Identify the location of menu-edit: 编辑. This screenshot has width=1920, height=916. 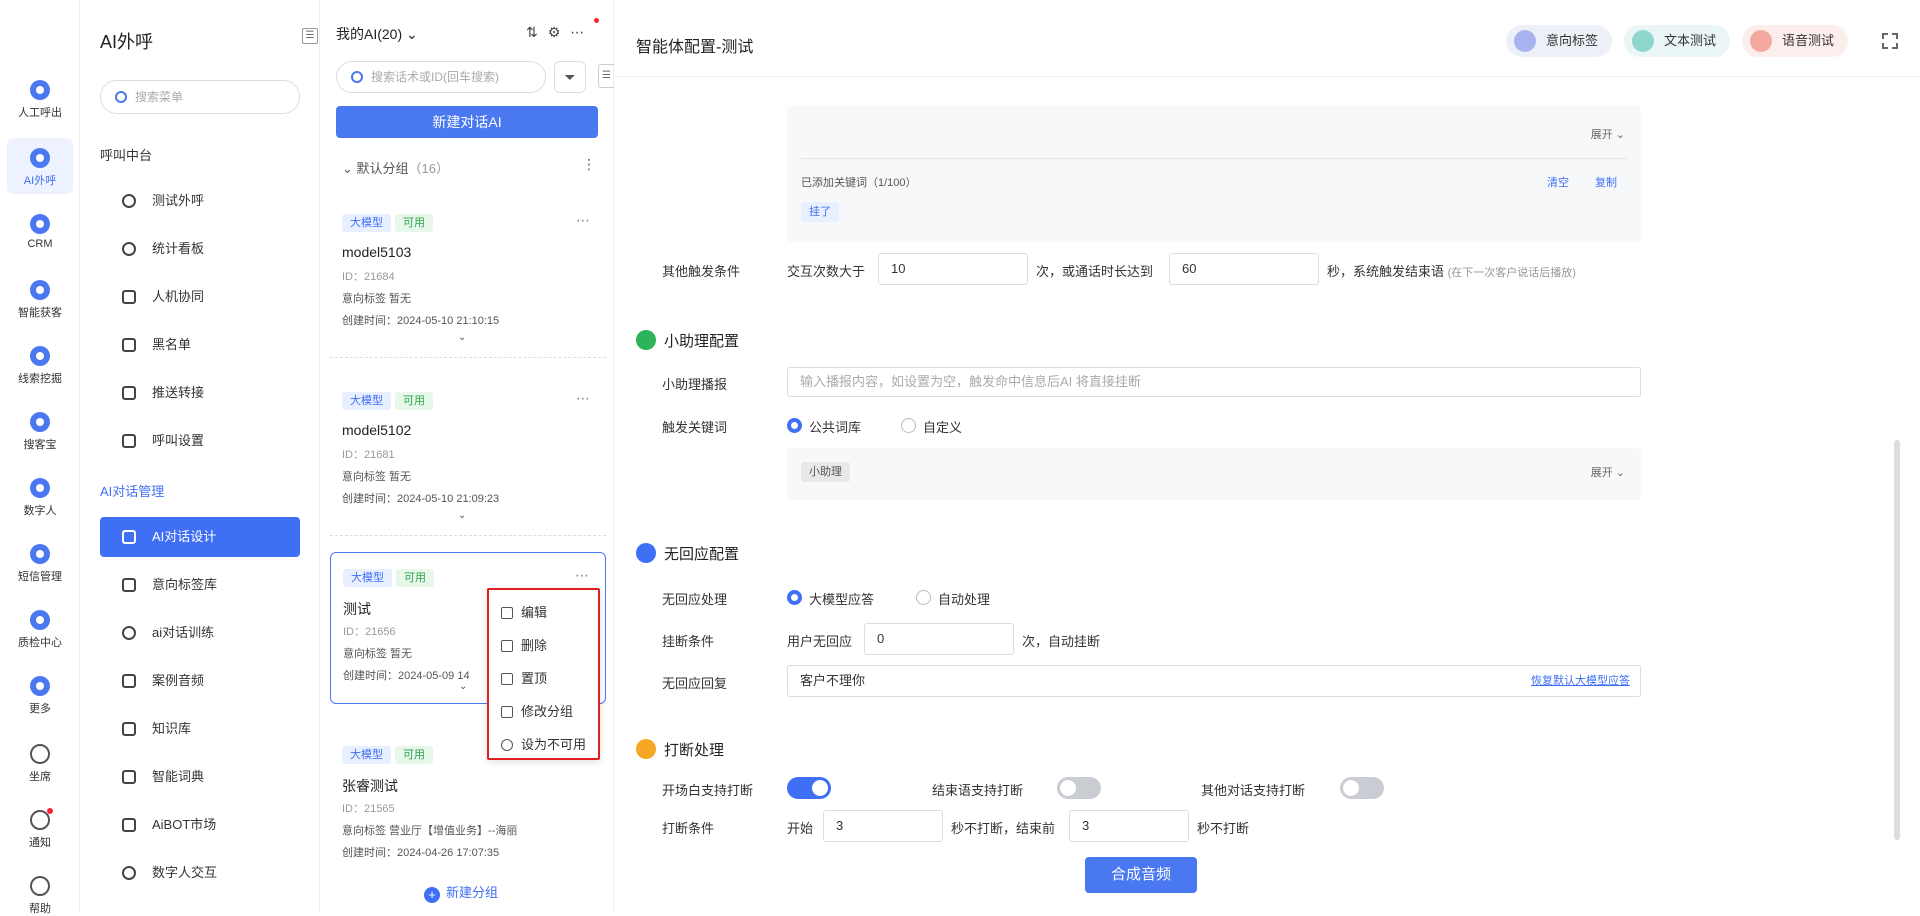
(524, 613).